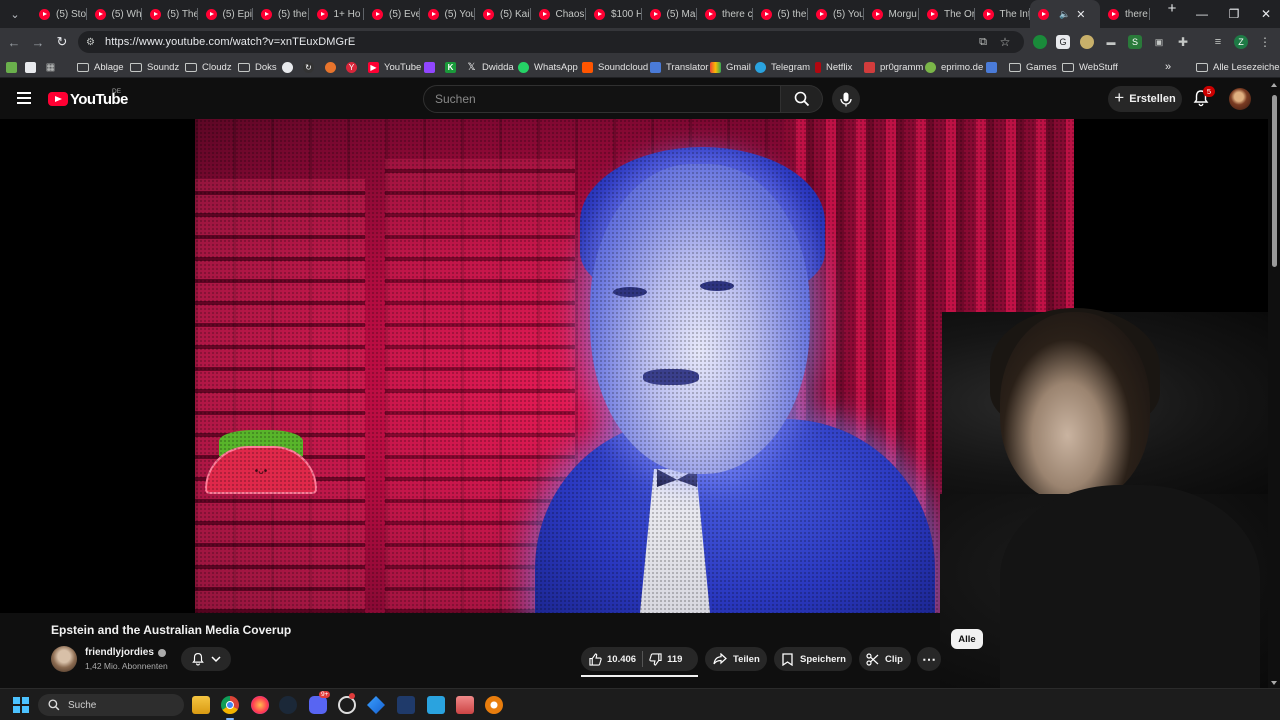 This screenshot has height=720, width=1280. I want to click on search-button, so click(802, 99).